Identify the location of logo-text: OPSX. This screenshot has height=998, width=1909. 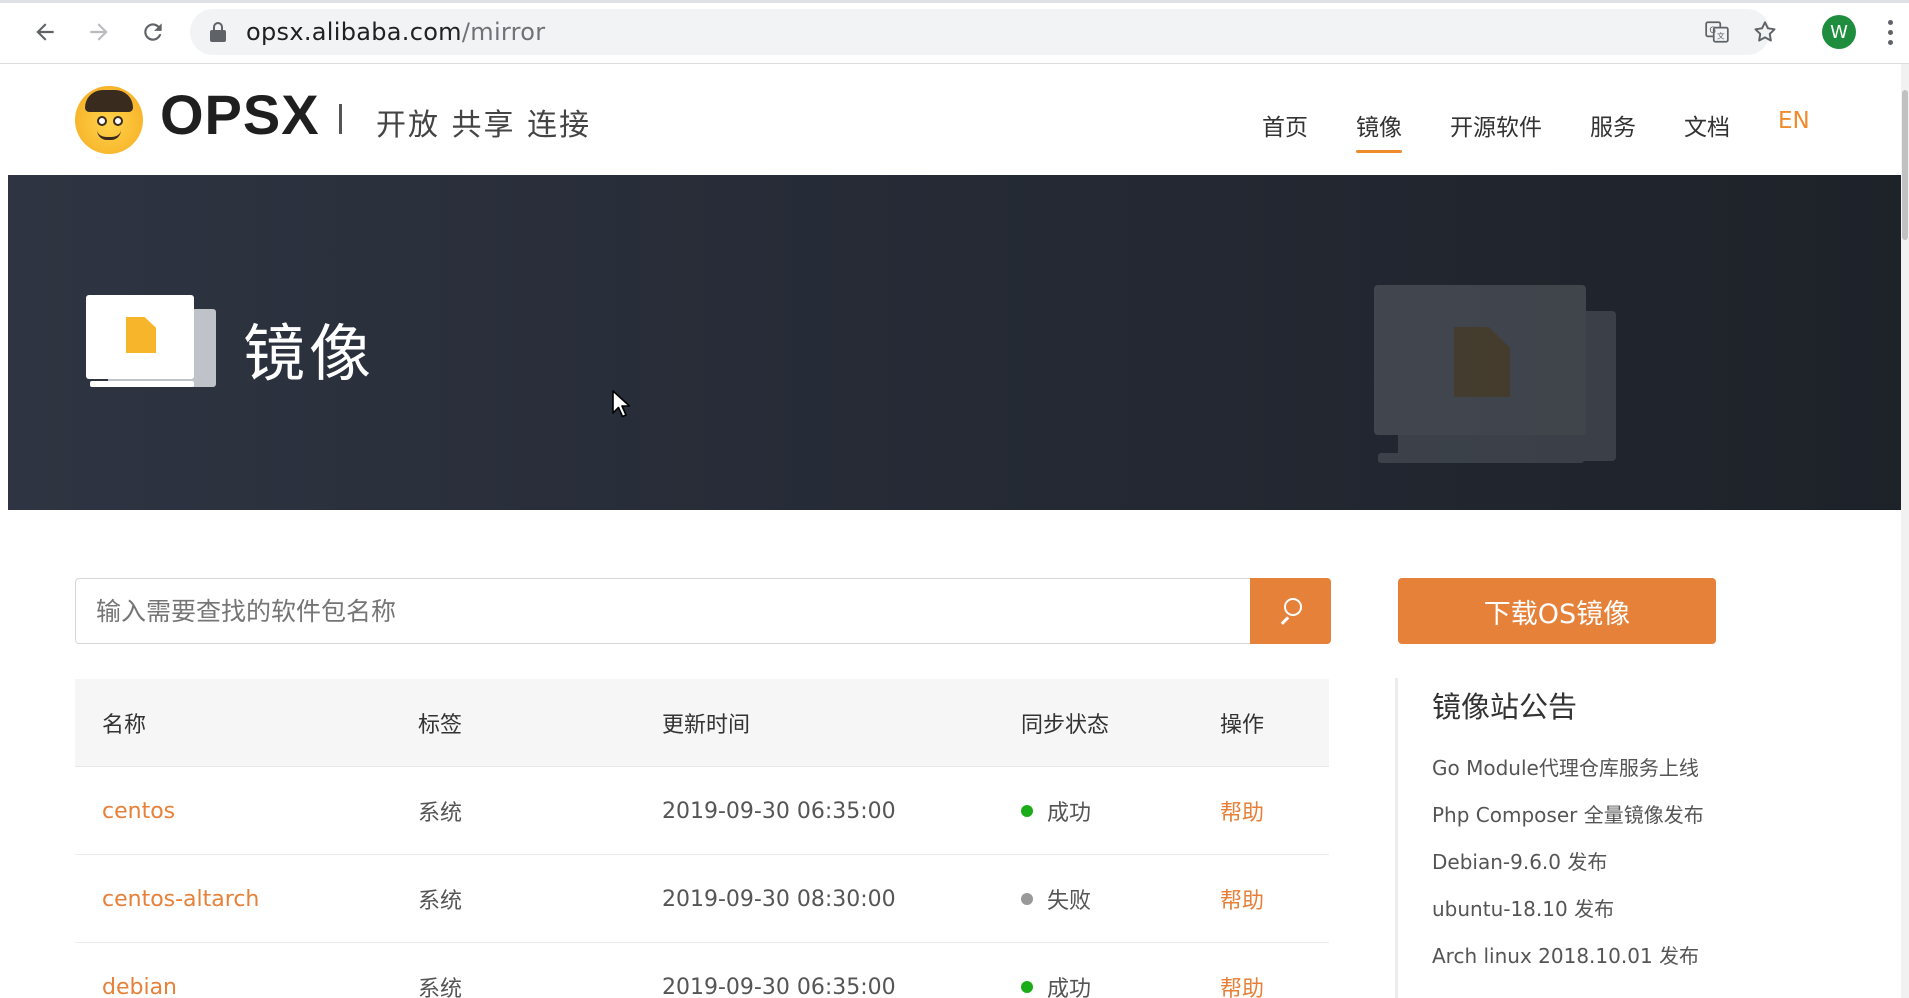
(240, 114).